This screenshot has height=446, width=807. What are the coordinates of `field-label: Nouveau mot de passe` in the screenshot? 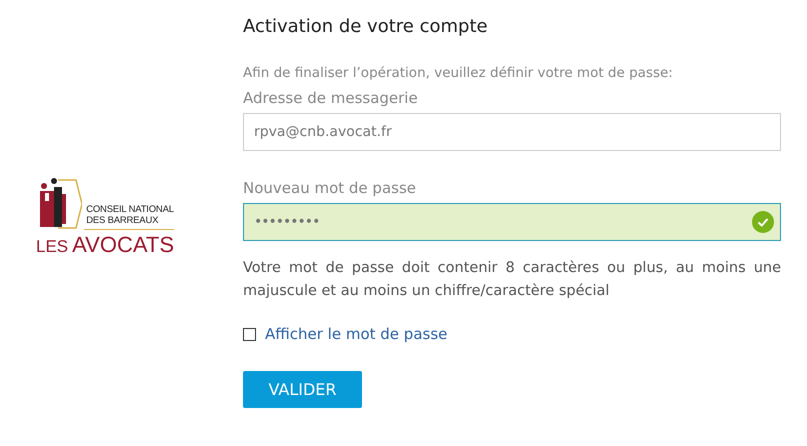 It's located at (330, 188).